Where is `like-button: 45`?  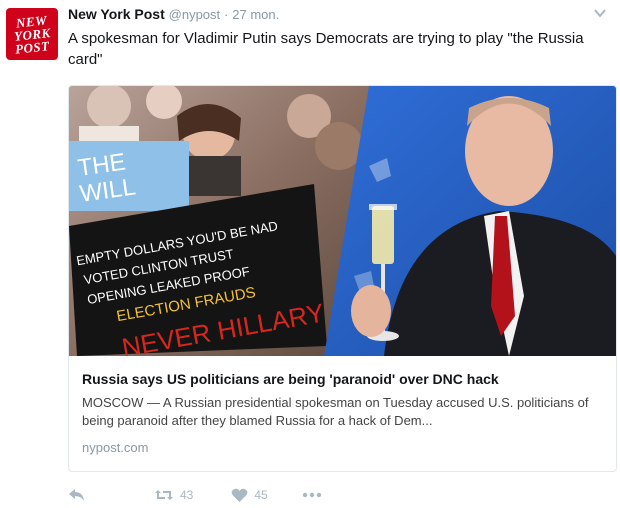 like-button: 45 is located at coordinates (249, 495).